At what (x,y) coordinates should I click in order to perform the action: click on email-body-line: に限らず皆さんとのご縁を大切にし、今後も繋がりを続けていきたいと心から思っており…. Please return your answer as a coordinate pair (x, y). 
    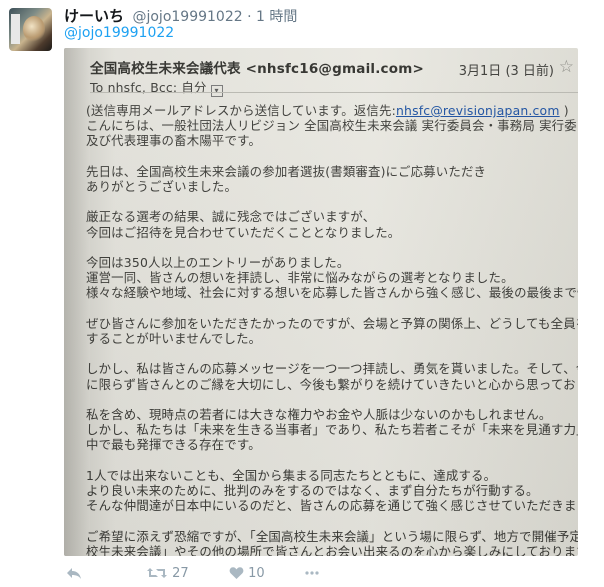
    Looking at the image, I should click on (332, 384).